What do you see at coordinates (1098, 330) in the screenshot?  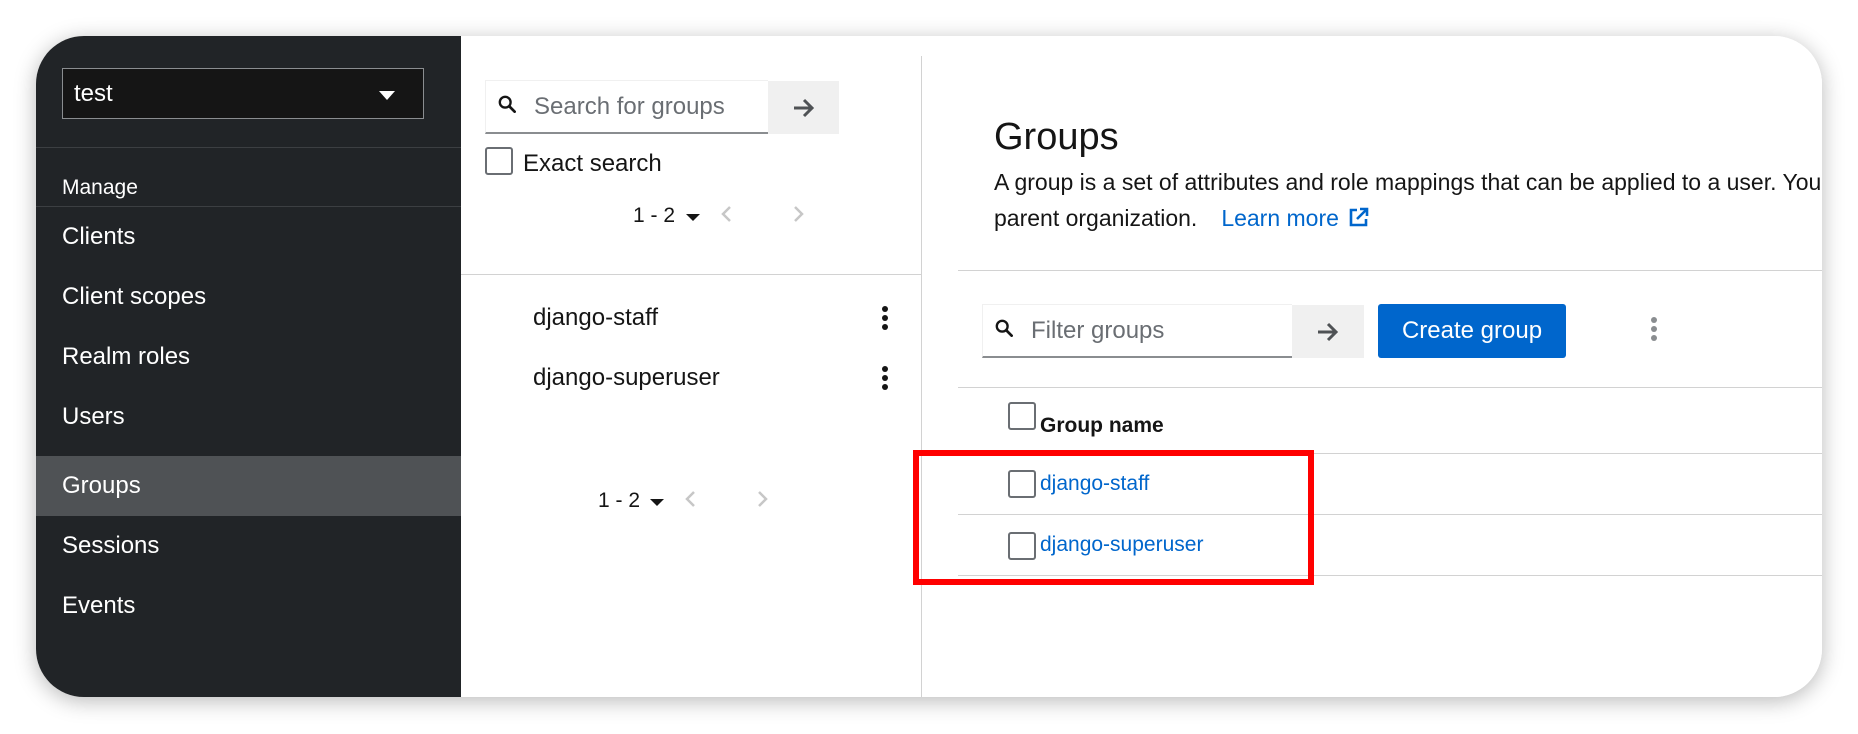 I see `filter-groups-placeholder: Filter groups` at bounding box center [1098, 330].